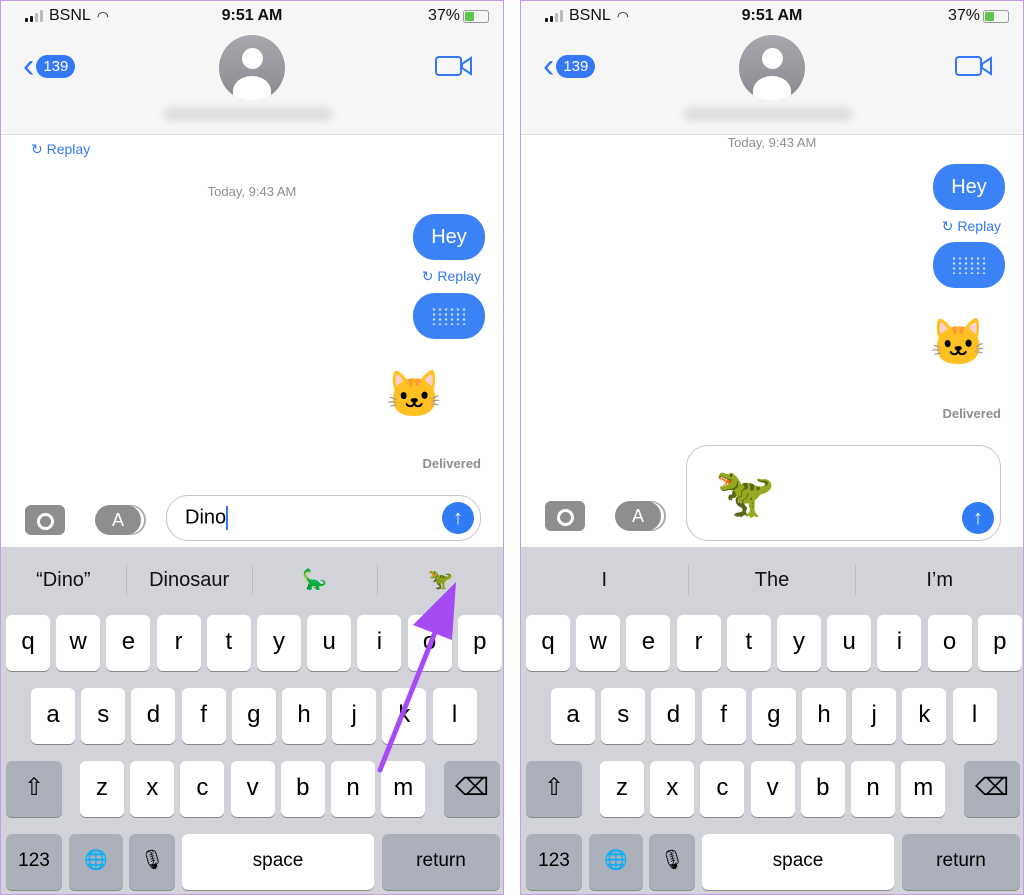 The width and height of the screenshot is (1024, 895). I want to click on annotation-arrow, so click(416, 677).